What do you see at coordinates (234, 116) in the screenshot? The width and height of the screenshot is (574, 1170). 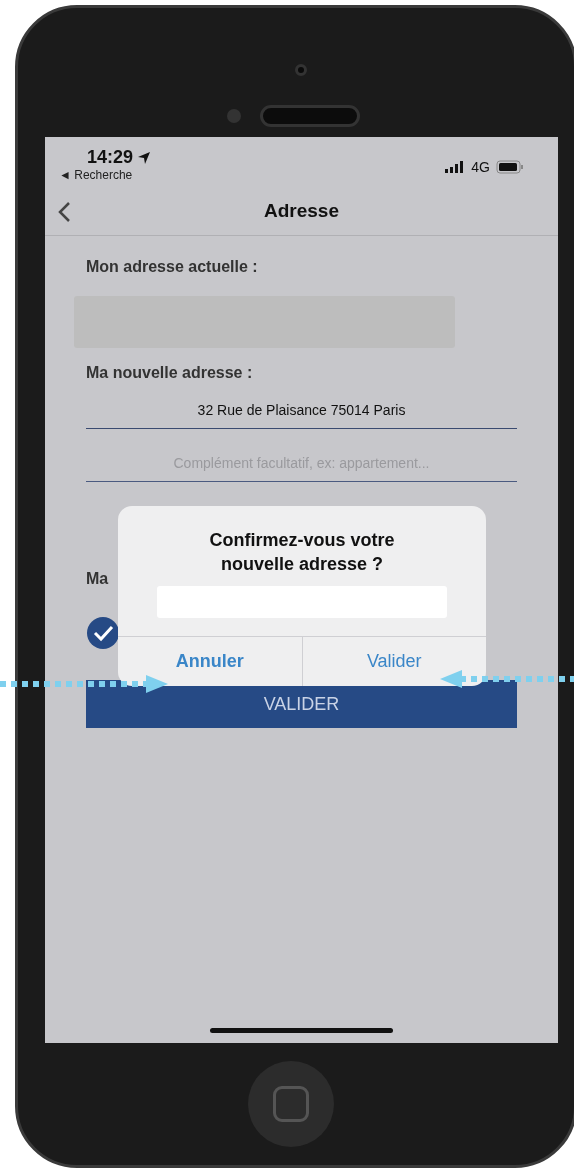 I see `sensor-icon` at bounding box center [234, 116].